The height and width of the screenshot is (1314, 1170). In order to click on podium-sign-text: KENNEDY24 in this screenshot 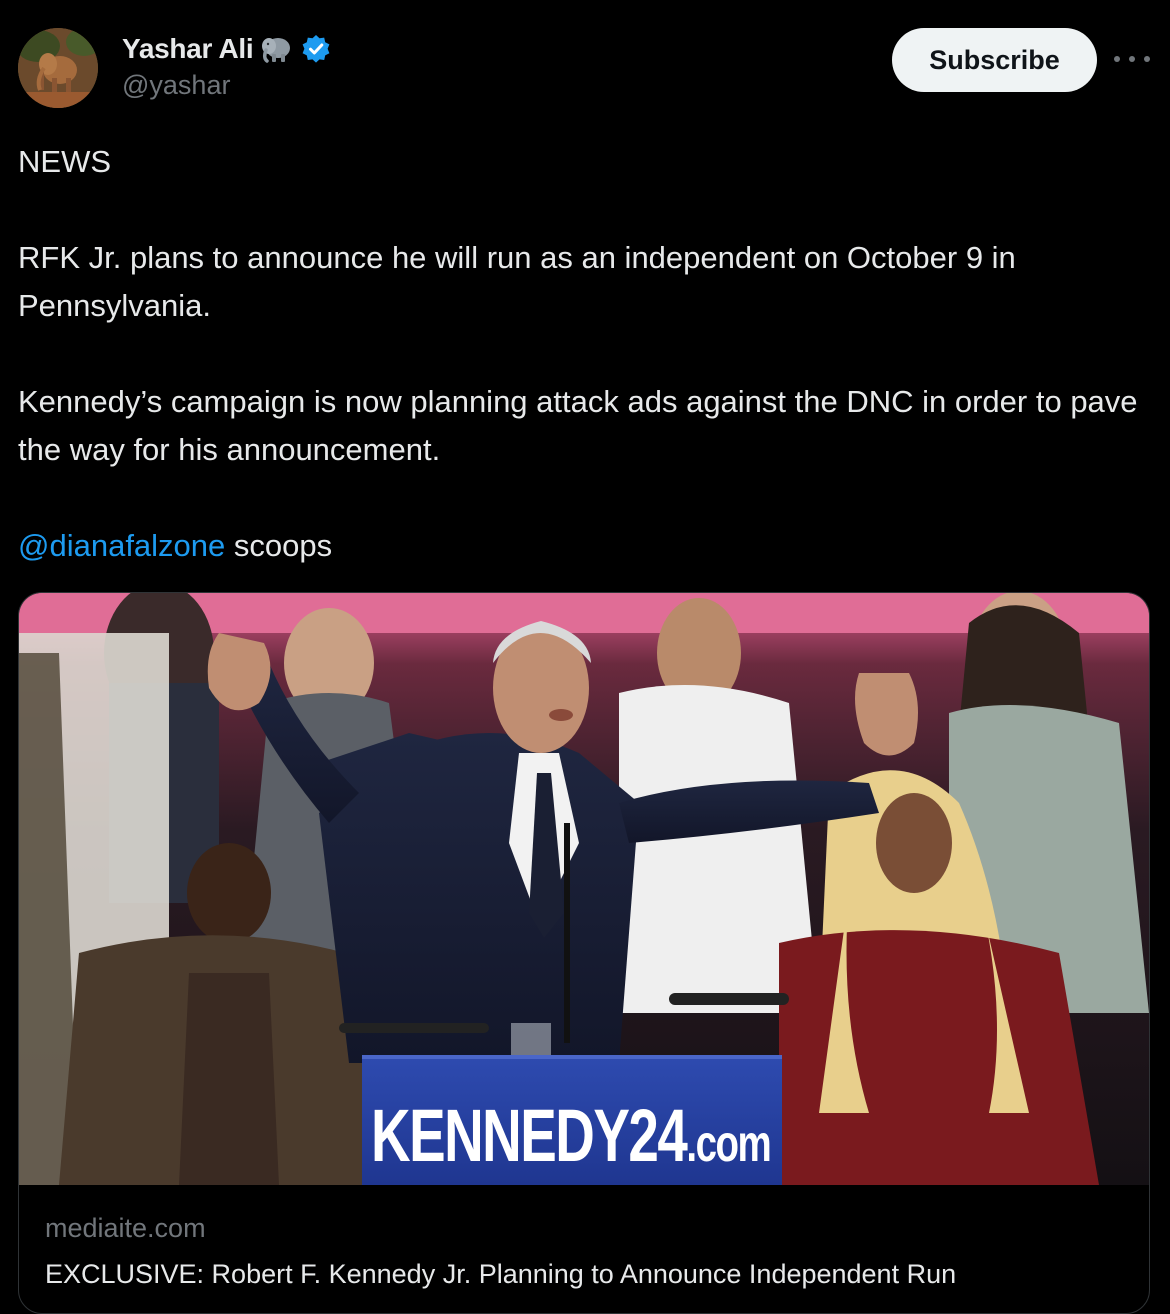, I will do `click(529, 1135)`.